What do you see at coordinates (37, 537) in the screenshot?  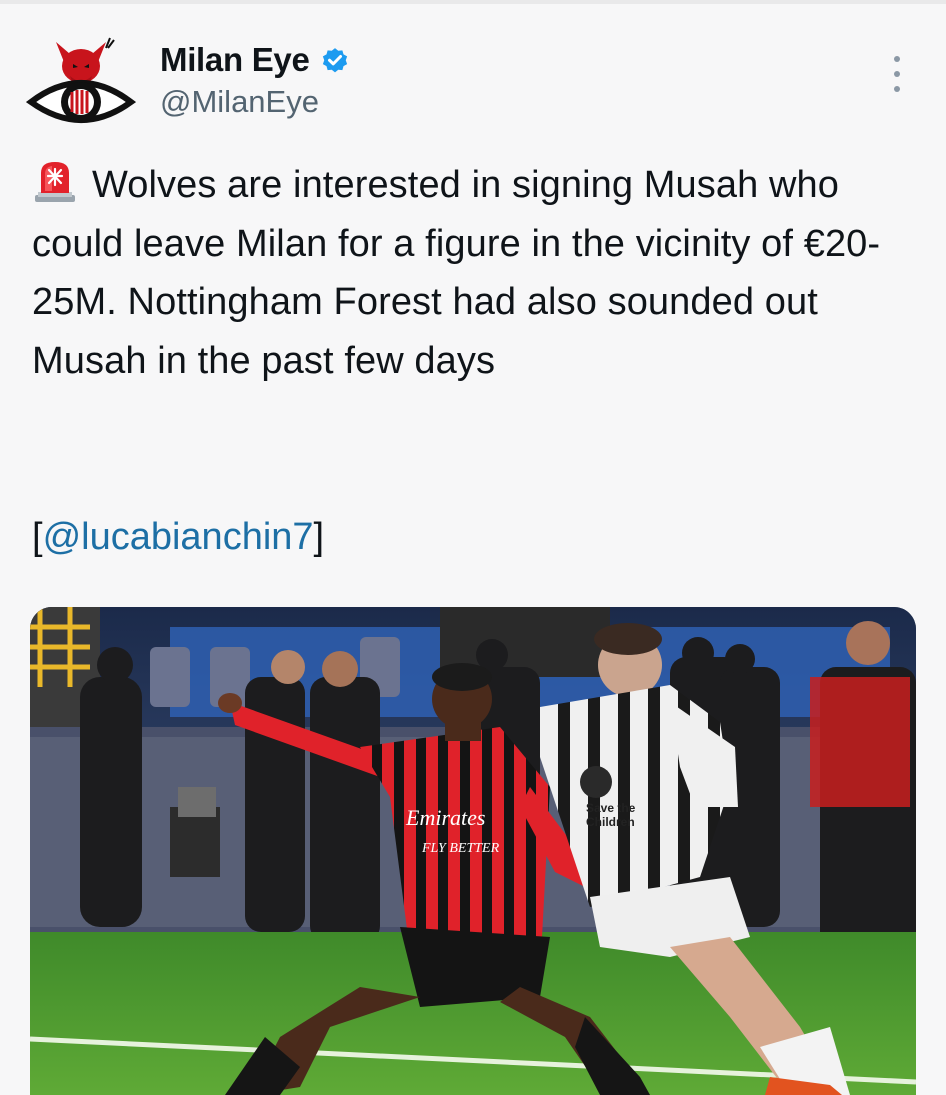 I see `bracket-open: [` at bounding box center [37, 537].